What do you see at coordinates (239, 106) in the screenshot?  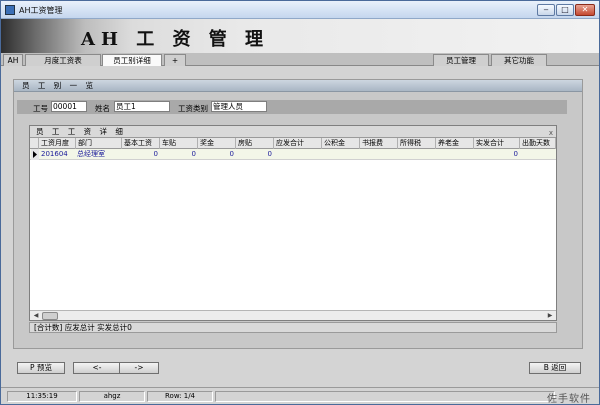 I see `type-field: 管理人员` at bounding box center [239, 106].